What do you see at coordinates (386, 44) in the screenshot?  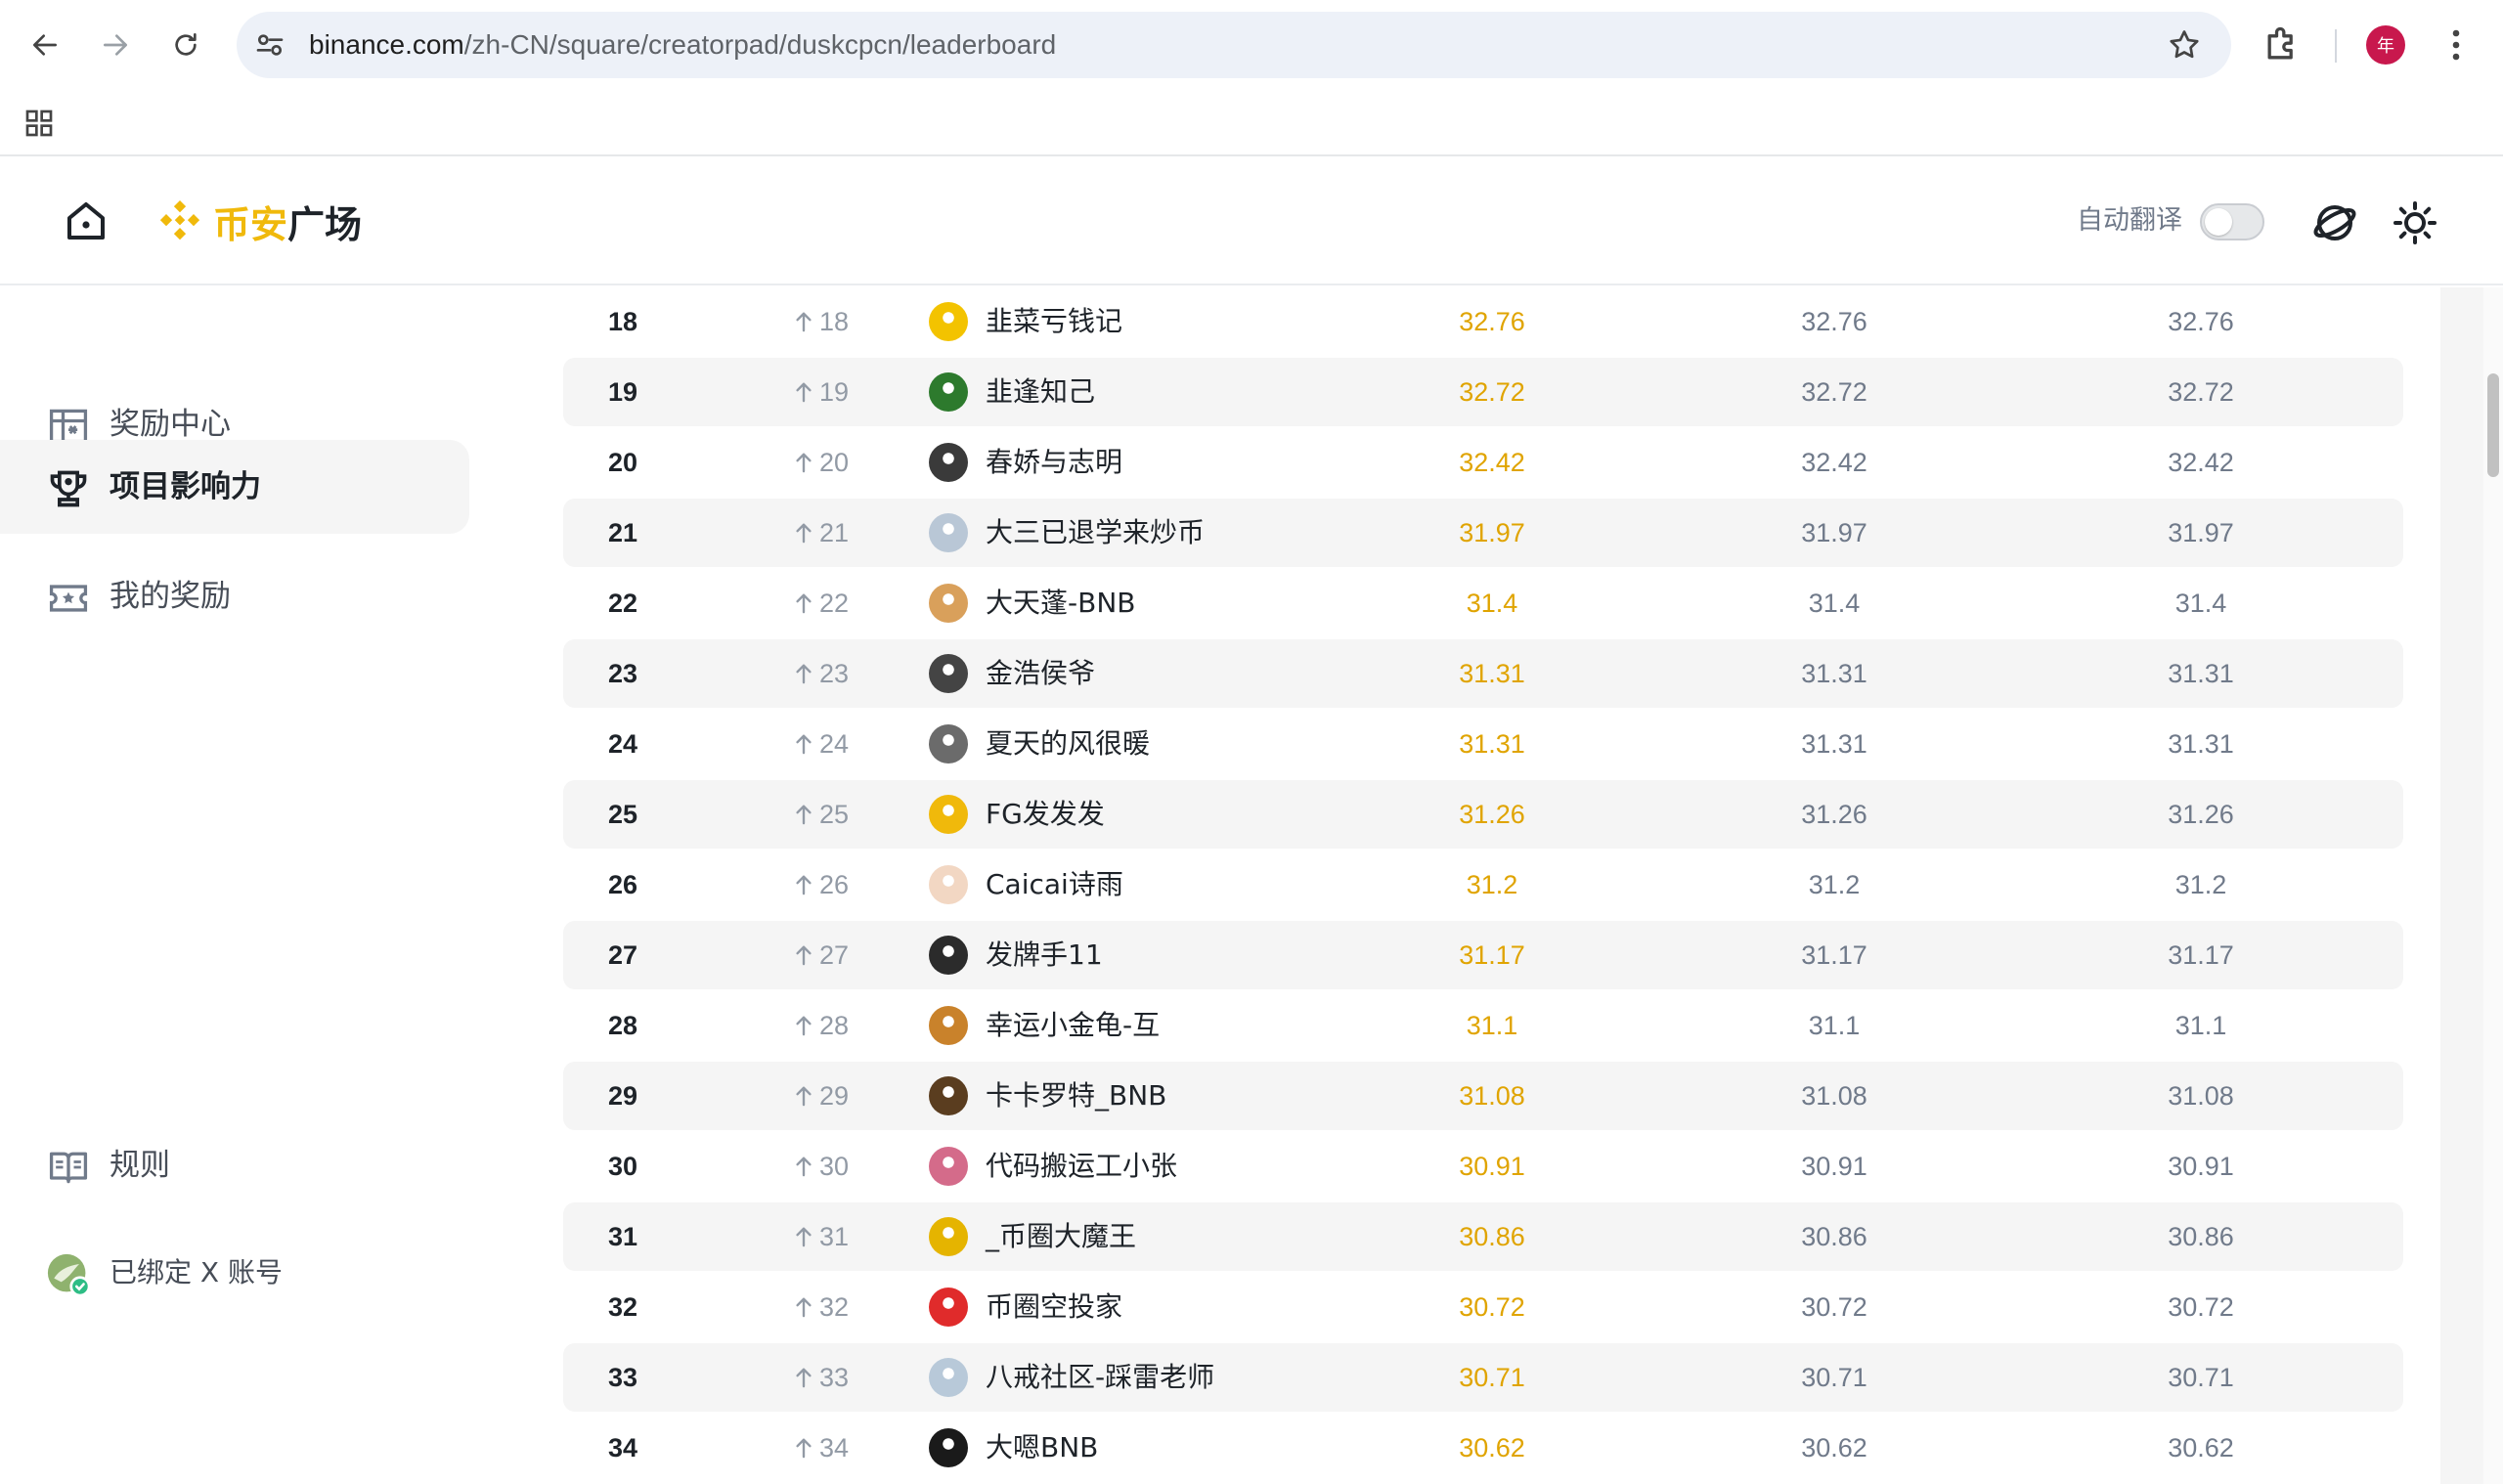 I see `url-host: binance.com` at bounding box center [386, 44].